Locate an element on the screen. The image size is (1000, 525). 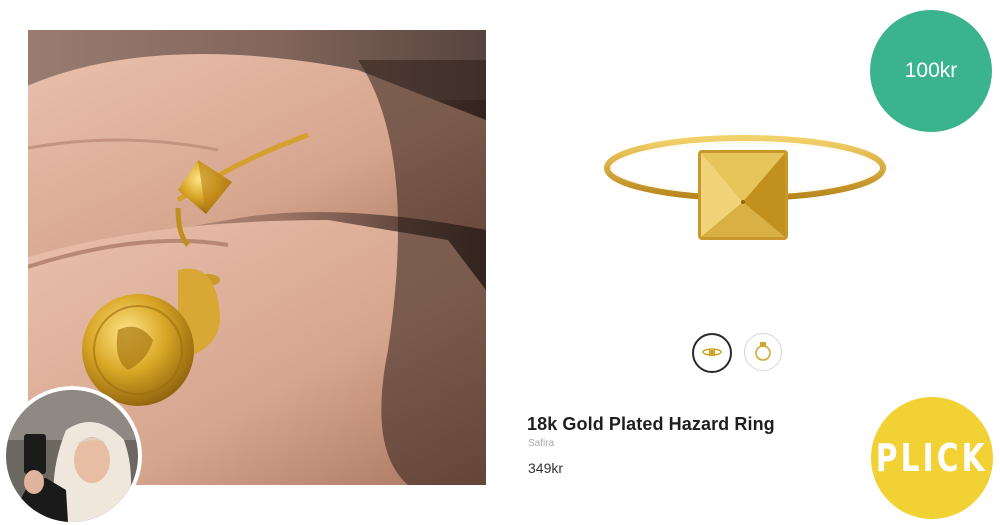
ring-side-icon is located at coordinates (712, 352).